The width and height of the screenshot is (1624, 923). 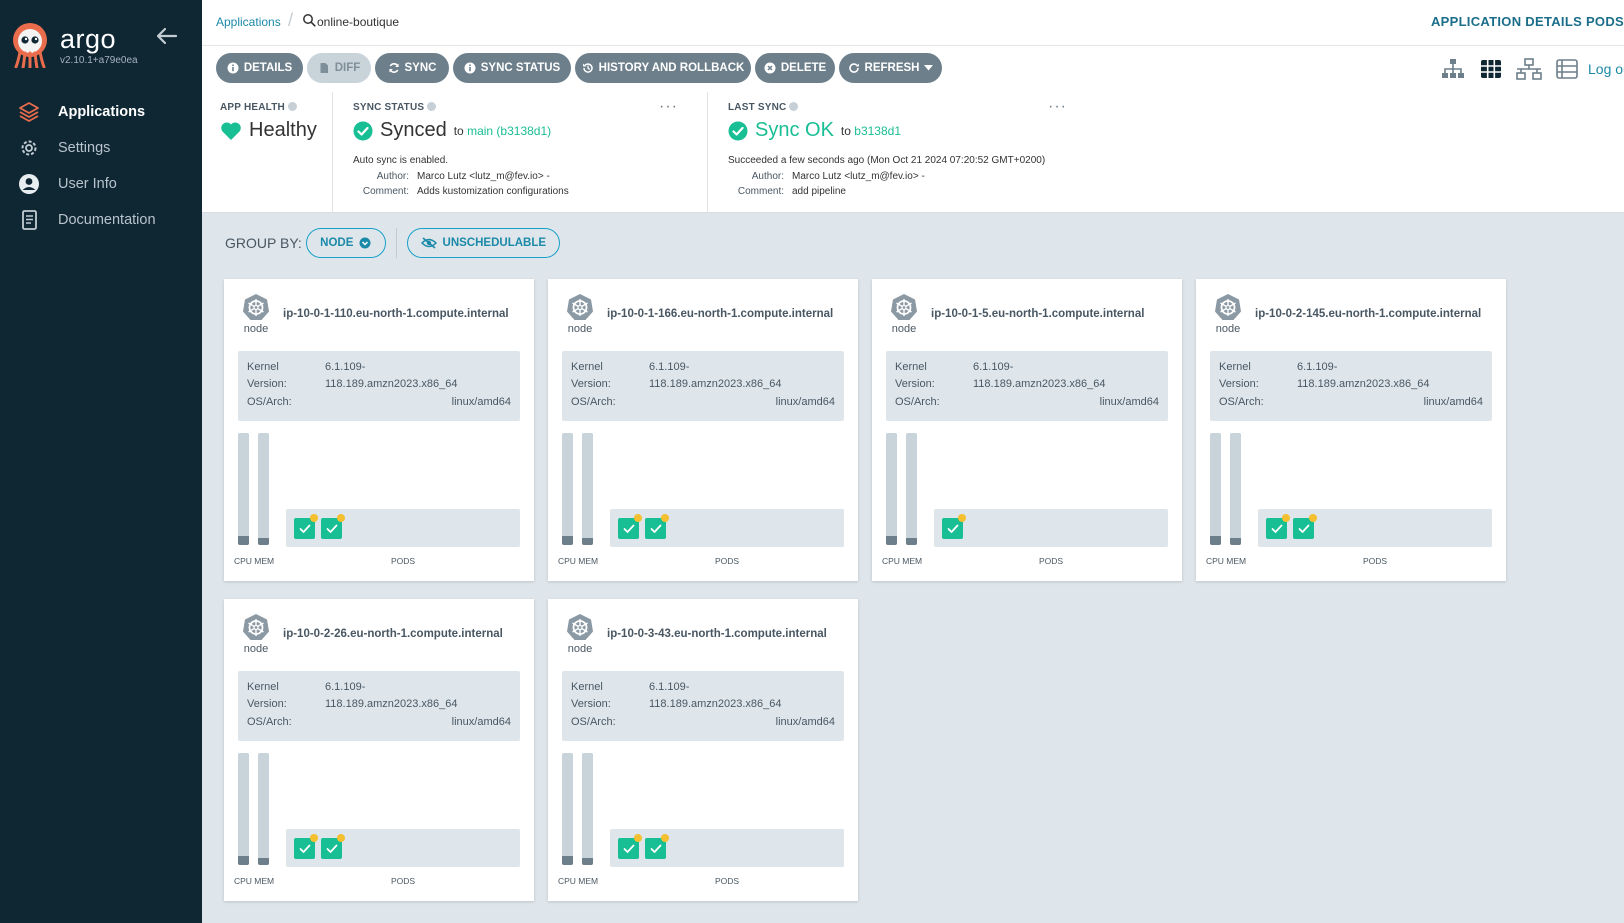 I want to click on memory-usage-bar, so click(x=263, y=489).